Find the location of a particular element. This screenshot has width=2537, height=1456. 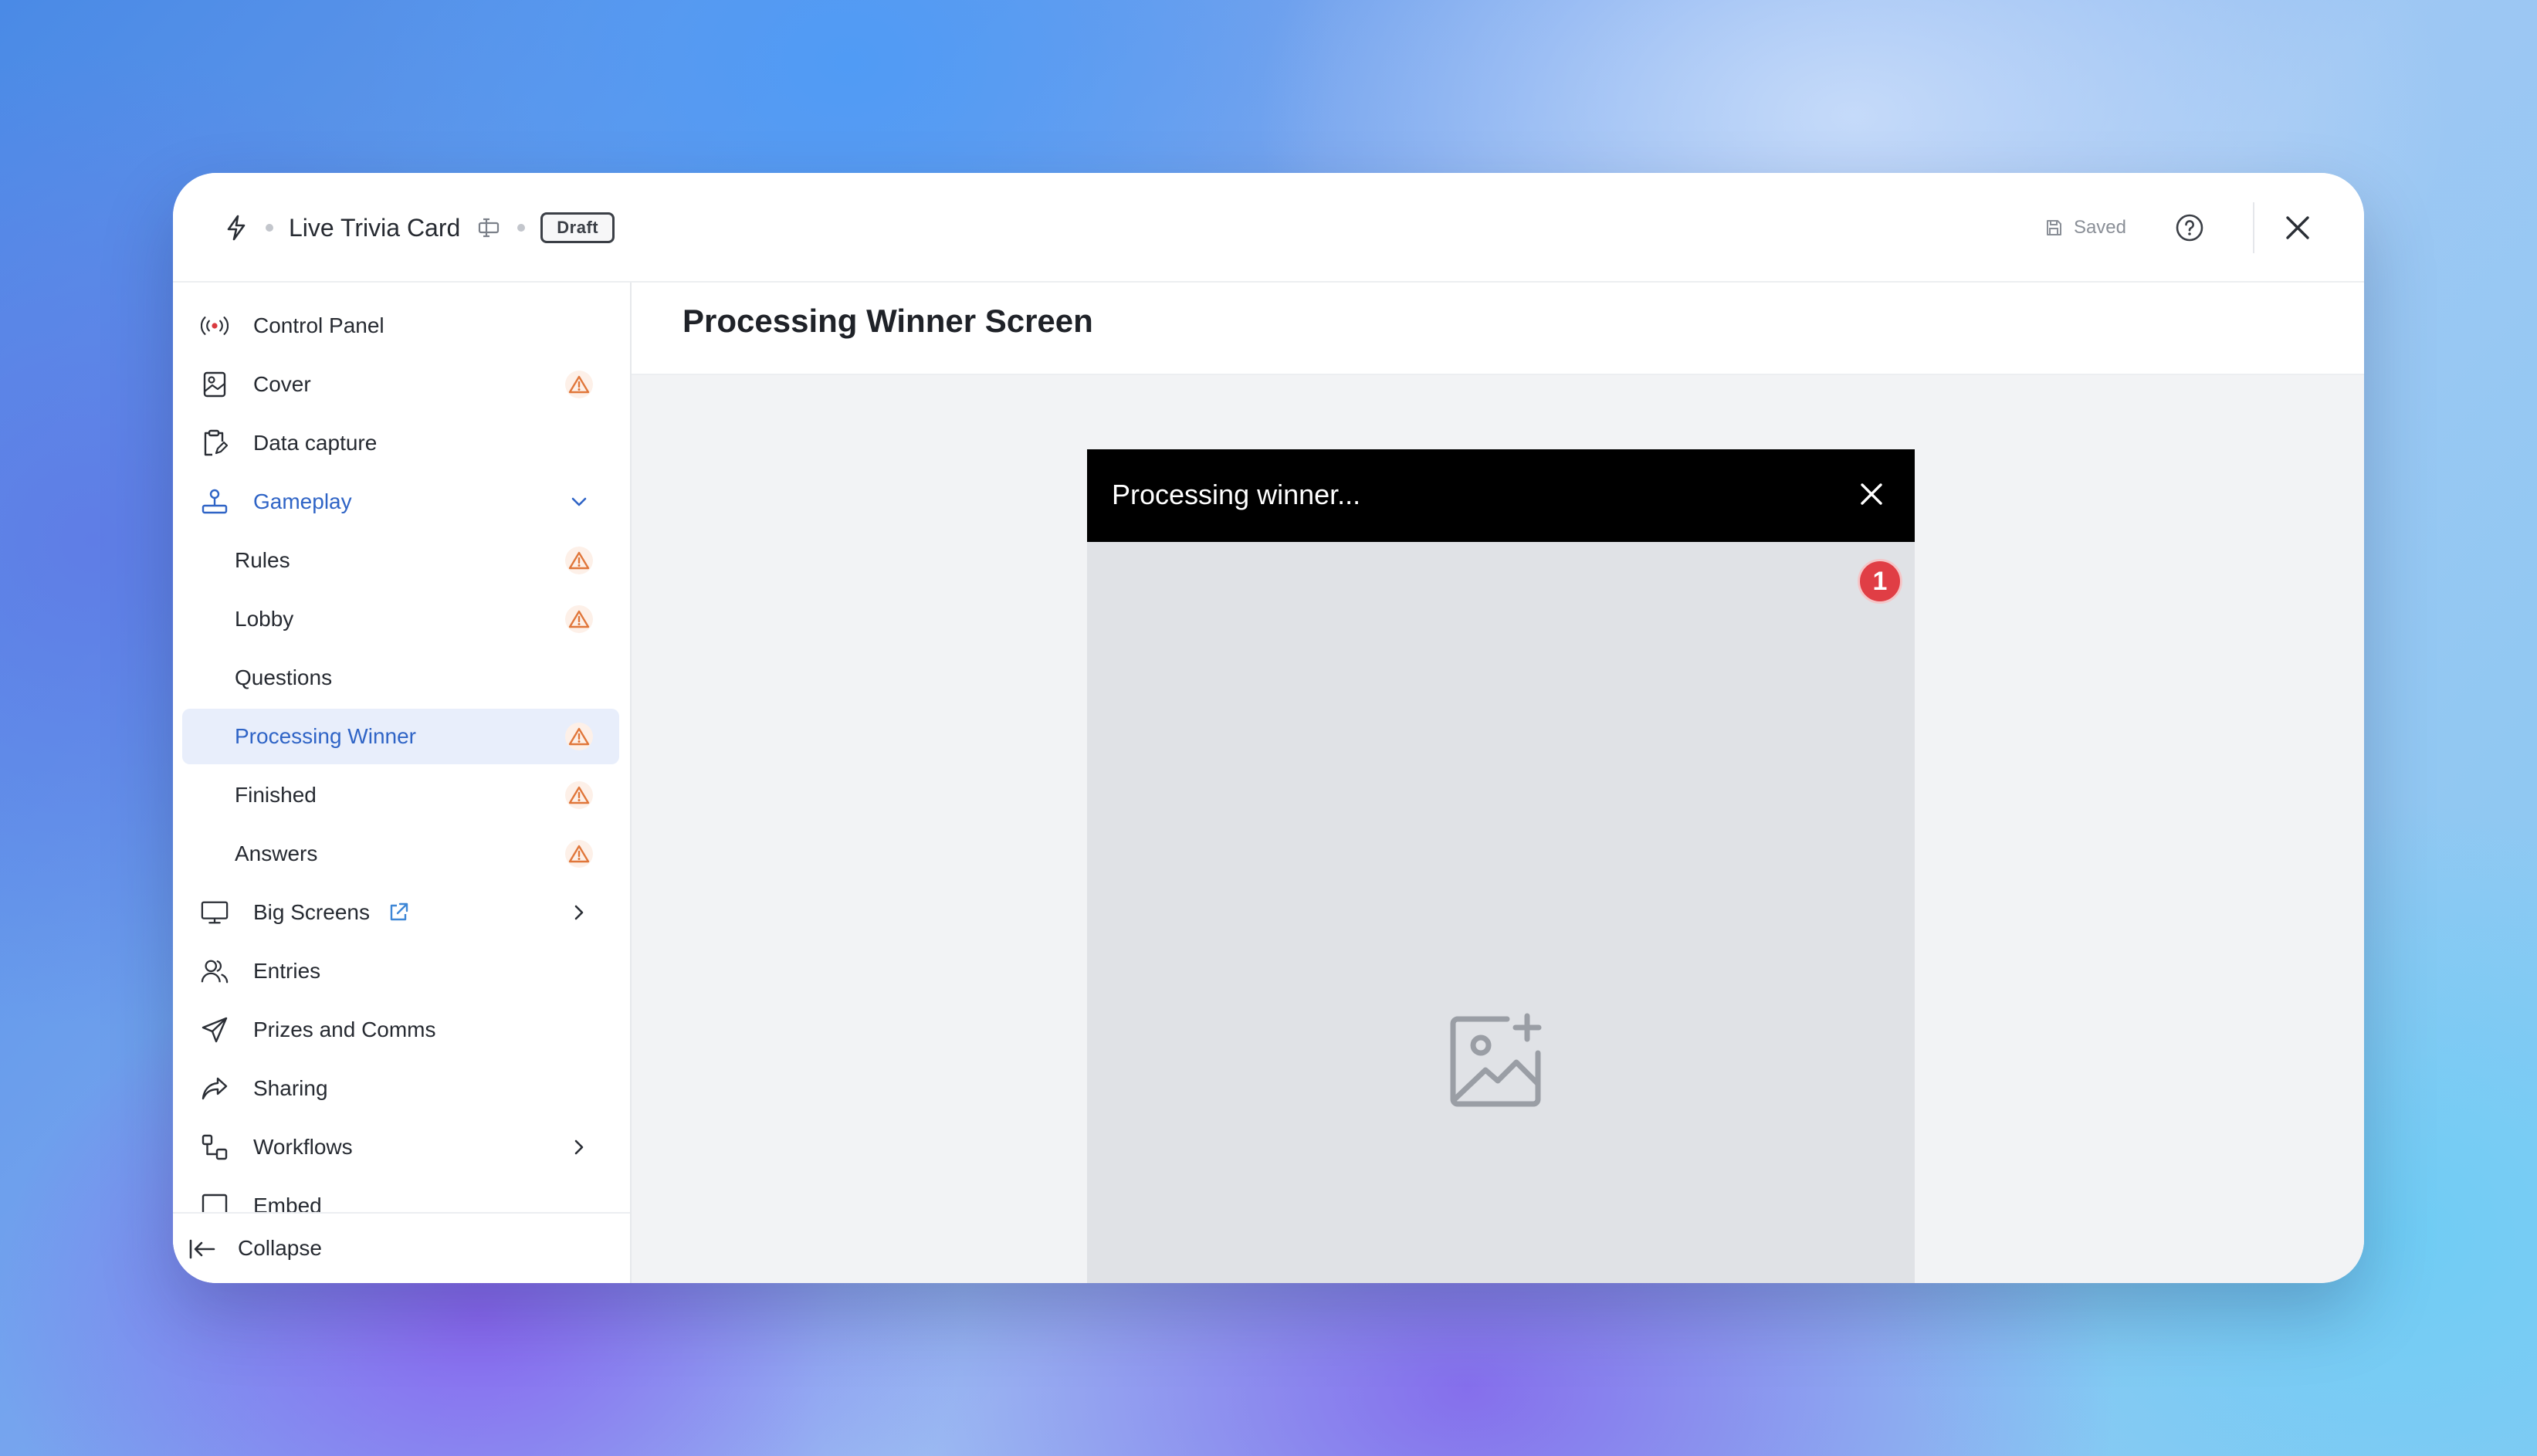

sidebar-item-label: Answers is located at coordinates (277, 853).